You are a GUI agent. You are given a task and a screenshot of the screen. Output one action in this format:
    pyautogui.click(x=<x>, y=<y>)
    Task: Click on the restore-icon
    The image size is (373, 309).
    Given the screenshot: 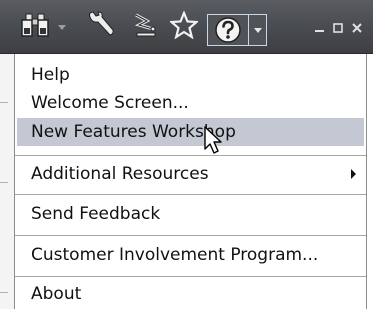 What is the action you would take?
    pyautogui.click(x=338, y=28)
    